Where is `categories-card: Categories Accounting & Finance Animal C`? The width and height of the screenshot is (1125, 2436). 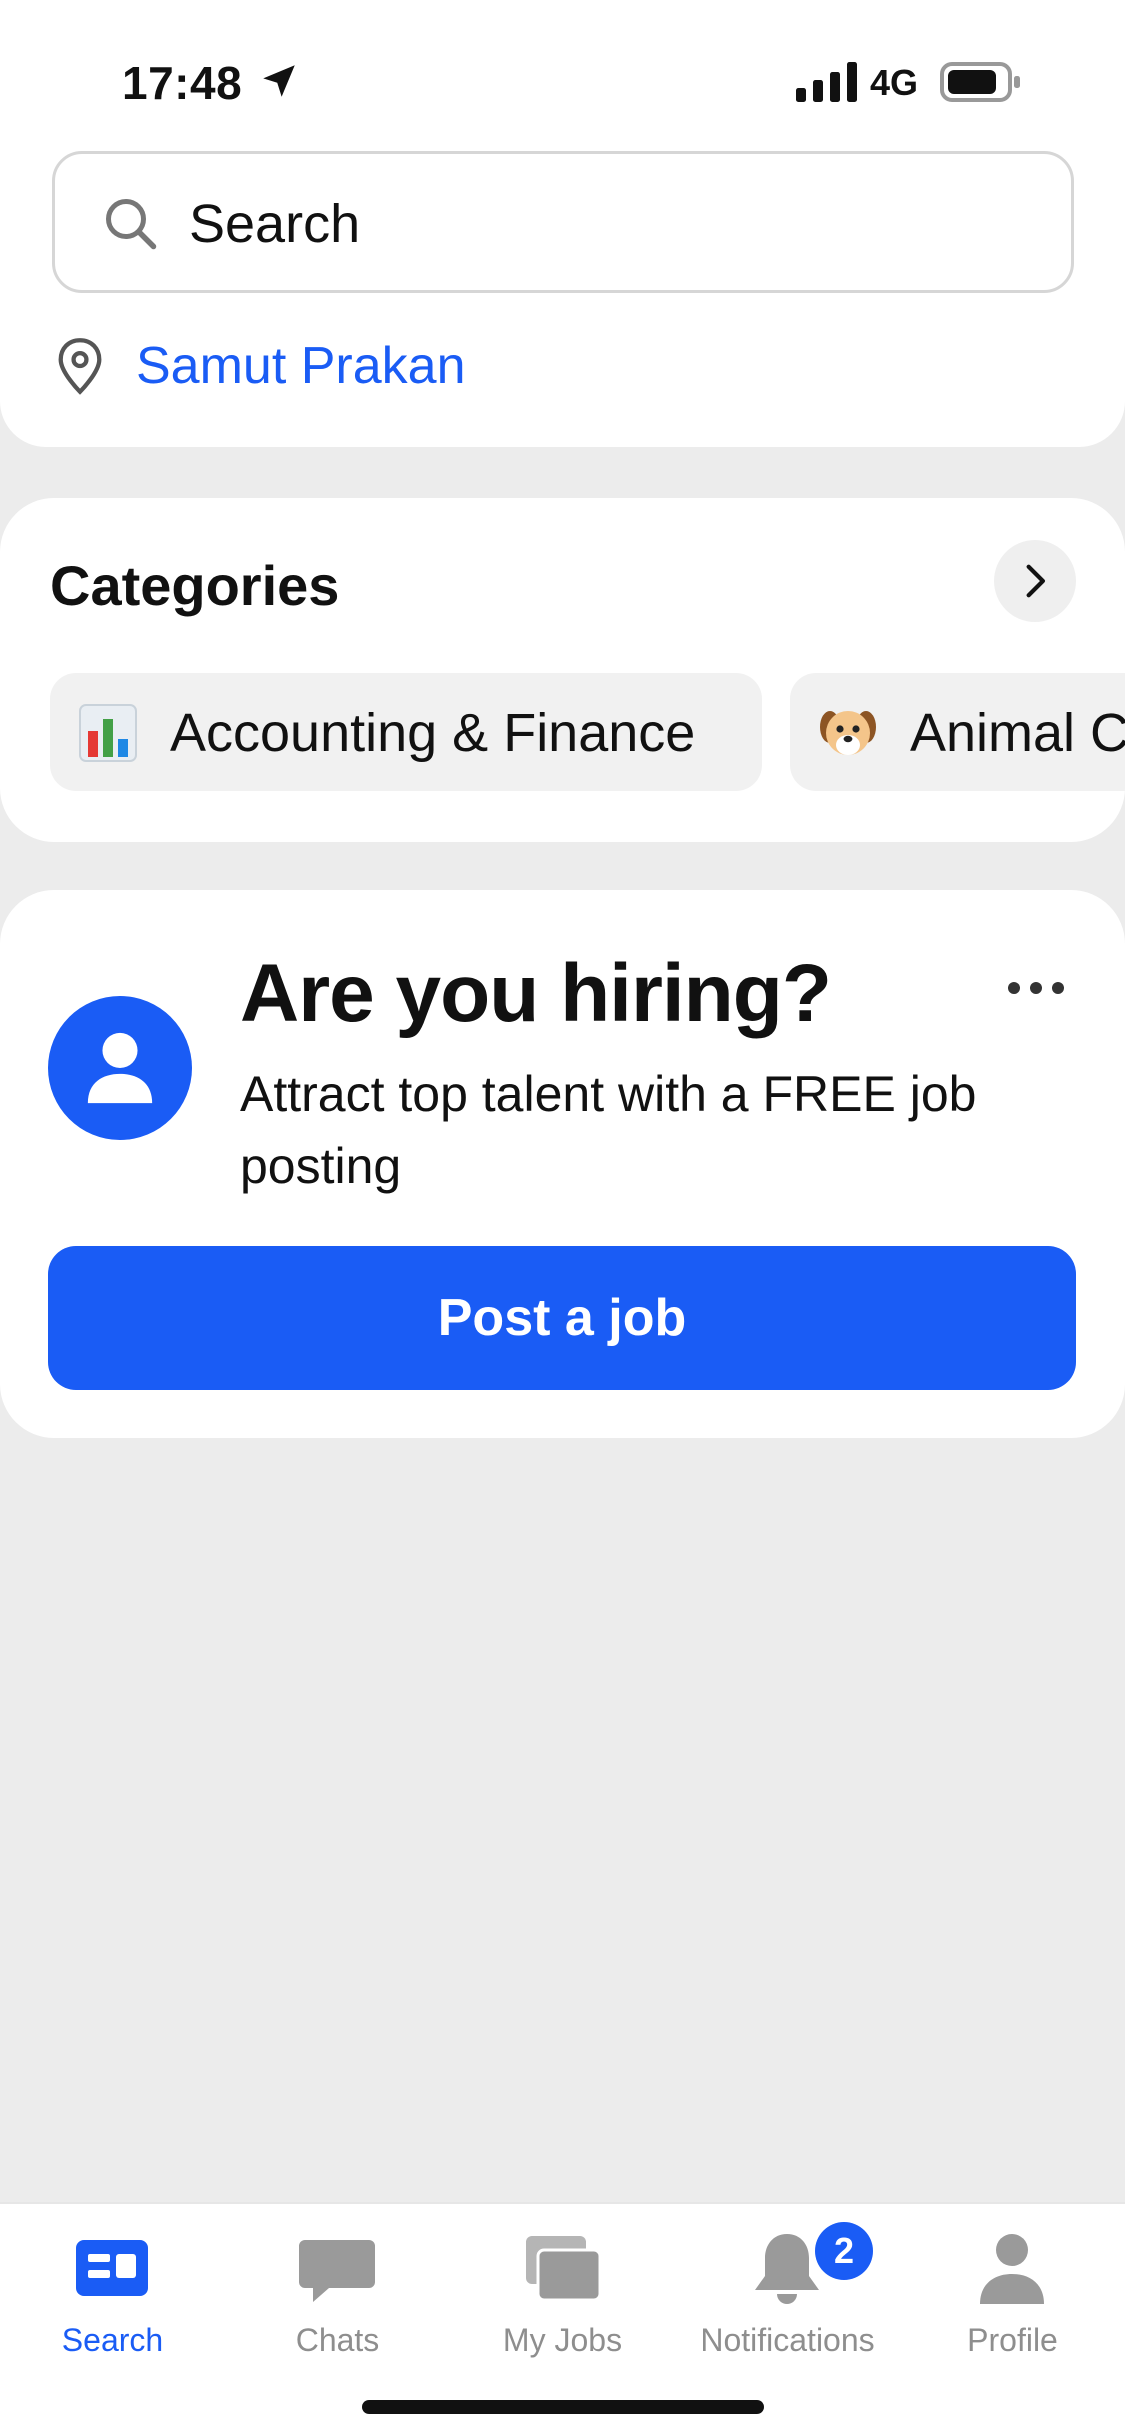 categories-card: Categories Accounting & Finance Animal C is located at coordinates (562, 670).